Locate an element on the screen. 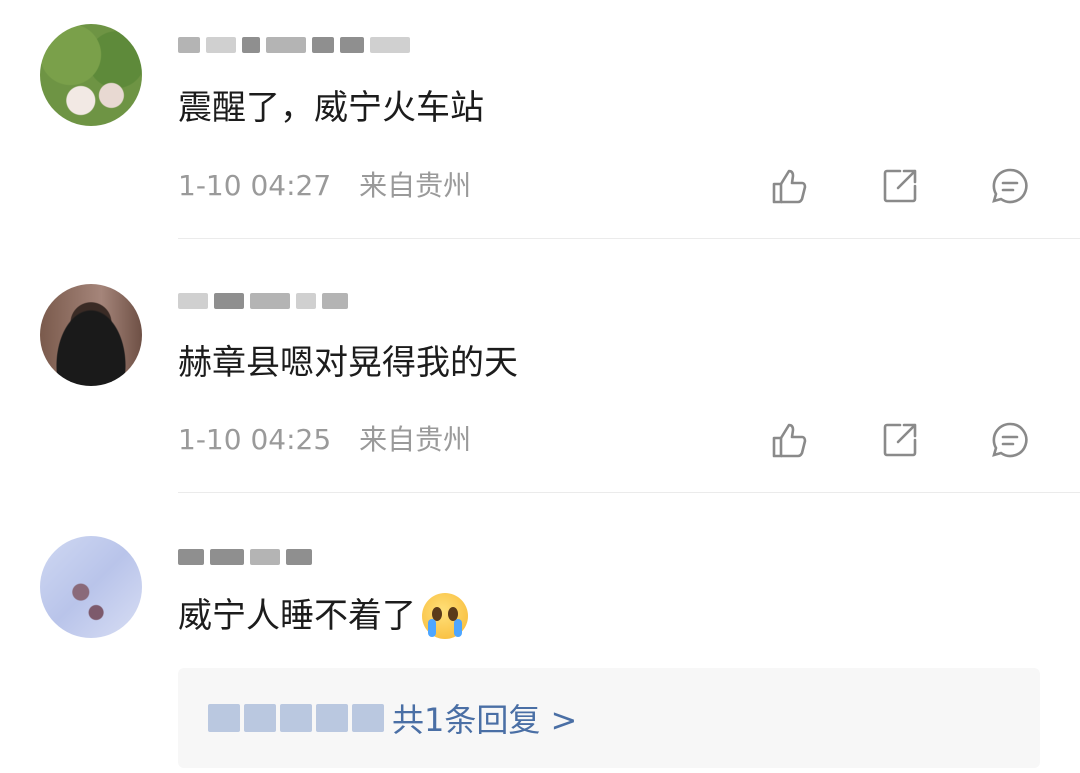 The height and width of the screenshot is (773, 1080). comment-meta: 1-10 04:25 来自贵州 is located at coordinates (324, 440).